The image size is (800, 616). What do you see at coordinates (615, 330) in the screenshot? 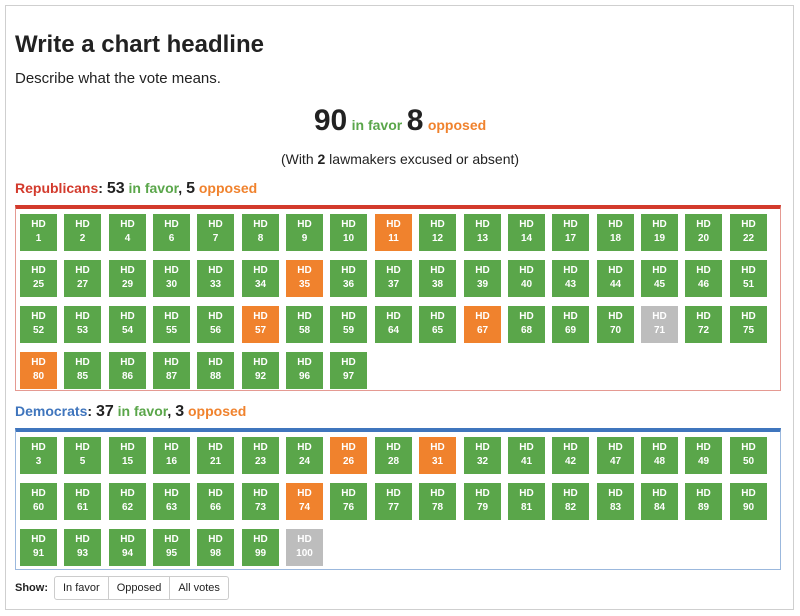
I see `seat-district-number: 70` at bounding box center [615, 330].